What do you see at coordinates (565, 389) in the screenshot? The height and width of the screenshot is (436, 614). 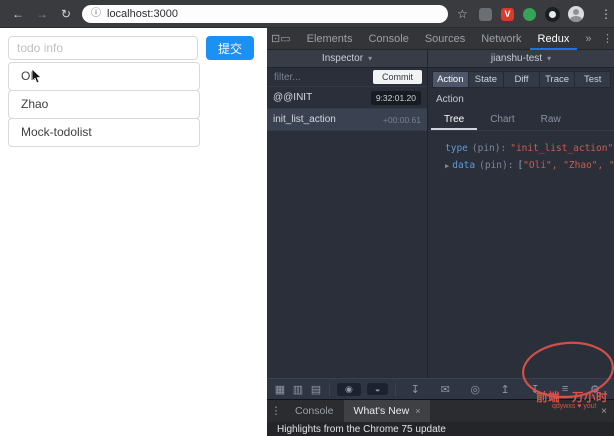 I see `settings-sliders-icon: ≡` at bounding box center [565, 389].